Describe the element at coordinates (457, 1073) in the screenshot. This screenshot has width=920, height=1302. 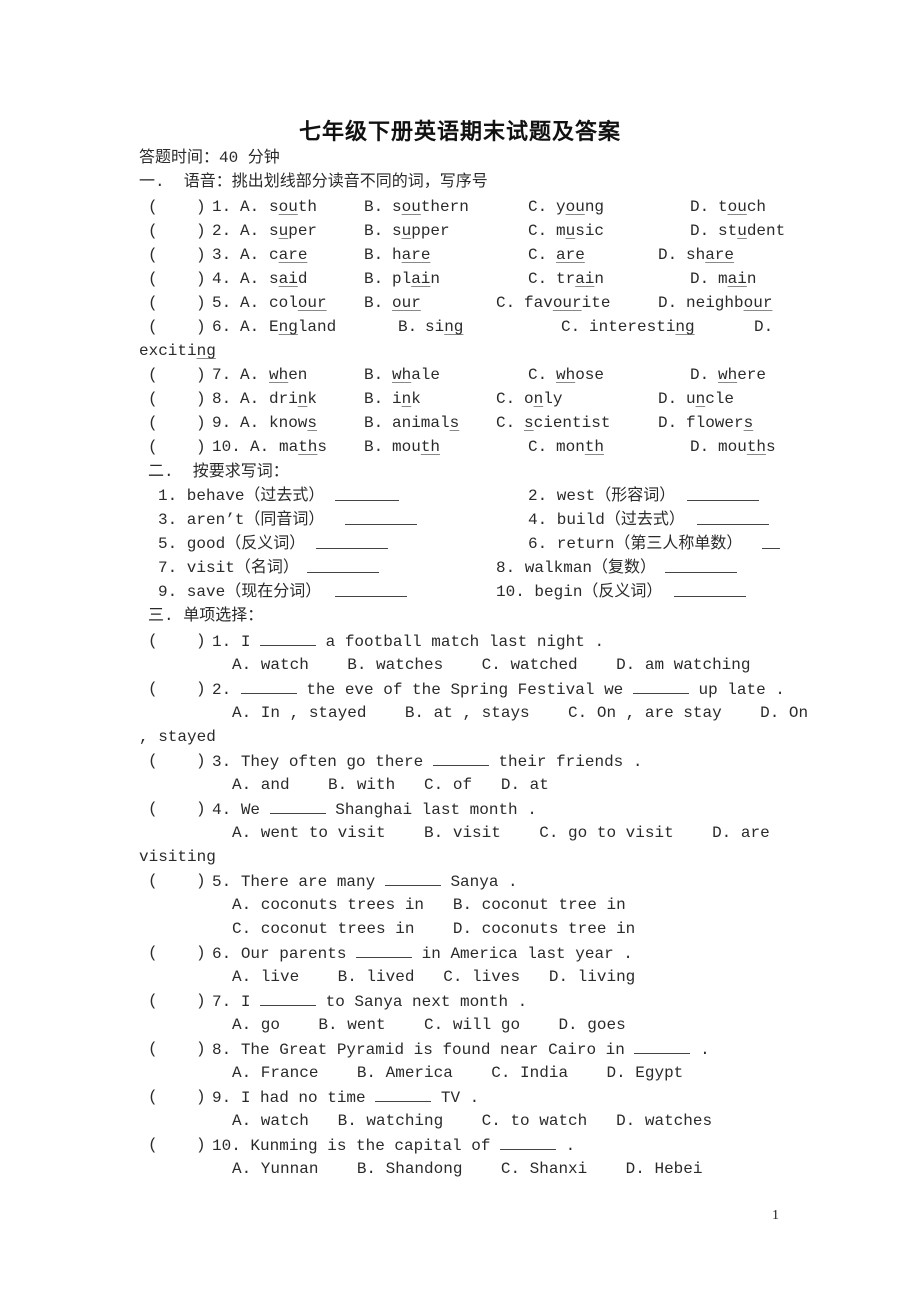
I see `answer-options: A. France B. America C. India D. Egypt` at that location.